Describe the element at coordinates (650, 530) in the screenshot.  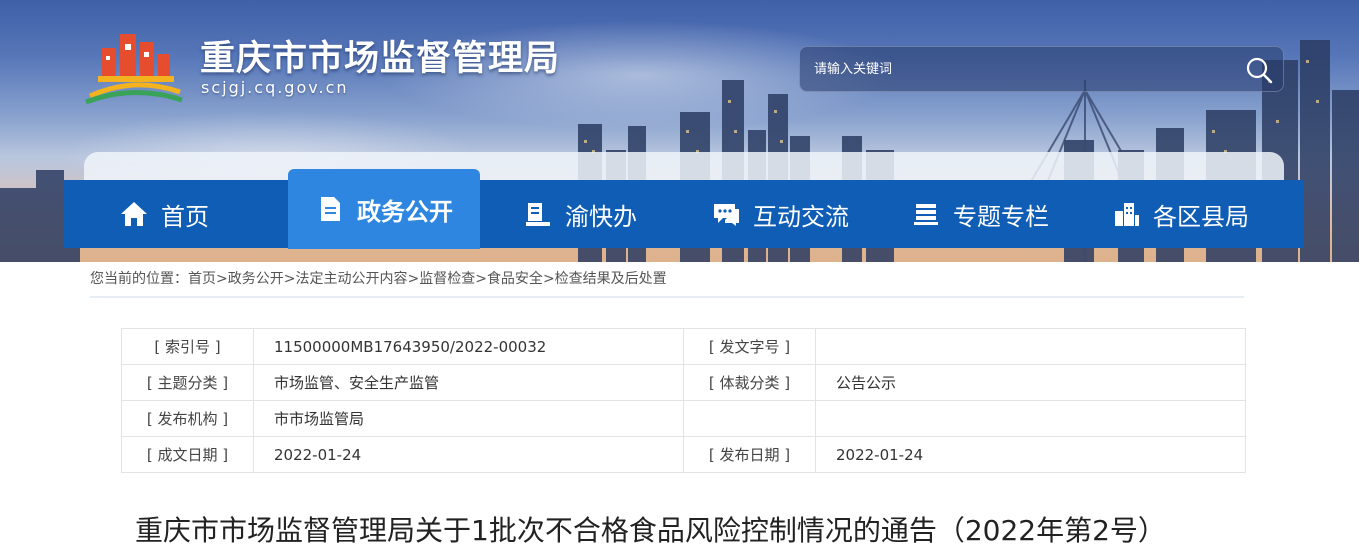
I see `article-title: 重庆市市场监督管理局关于1批次不合格食品风险控制情况的通告（2022年第2号）` at that location.